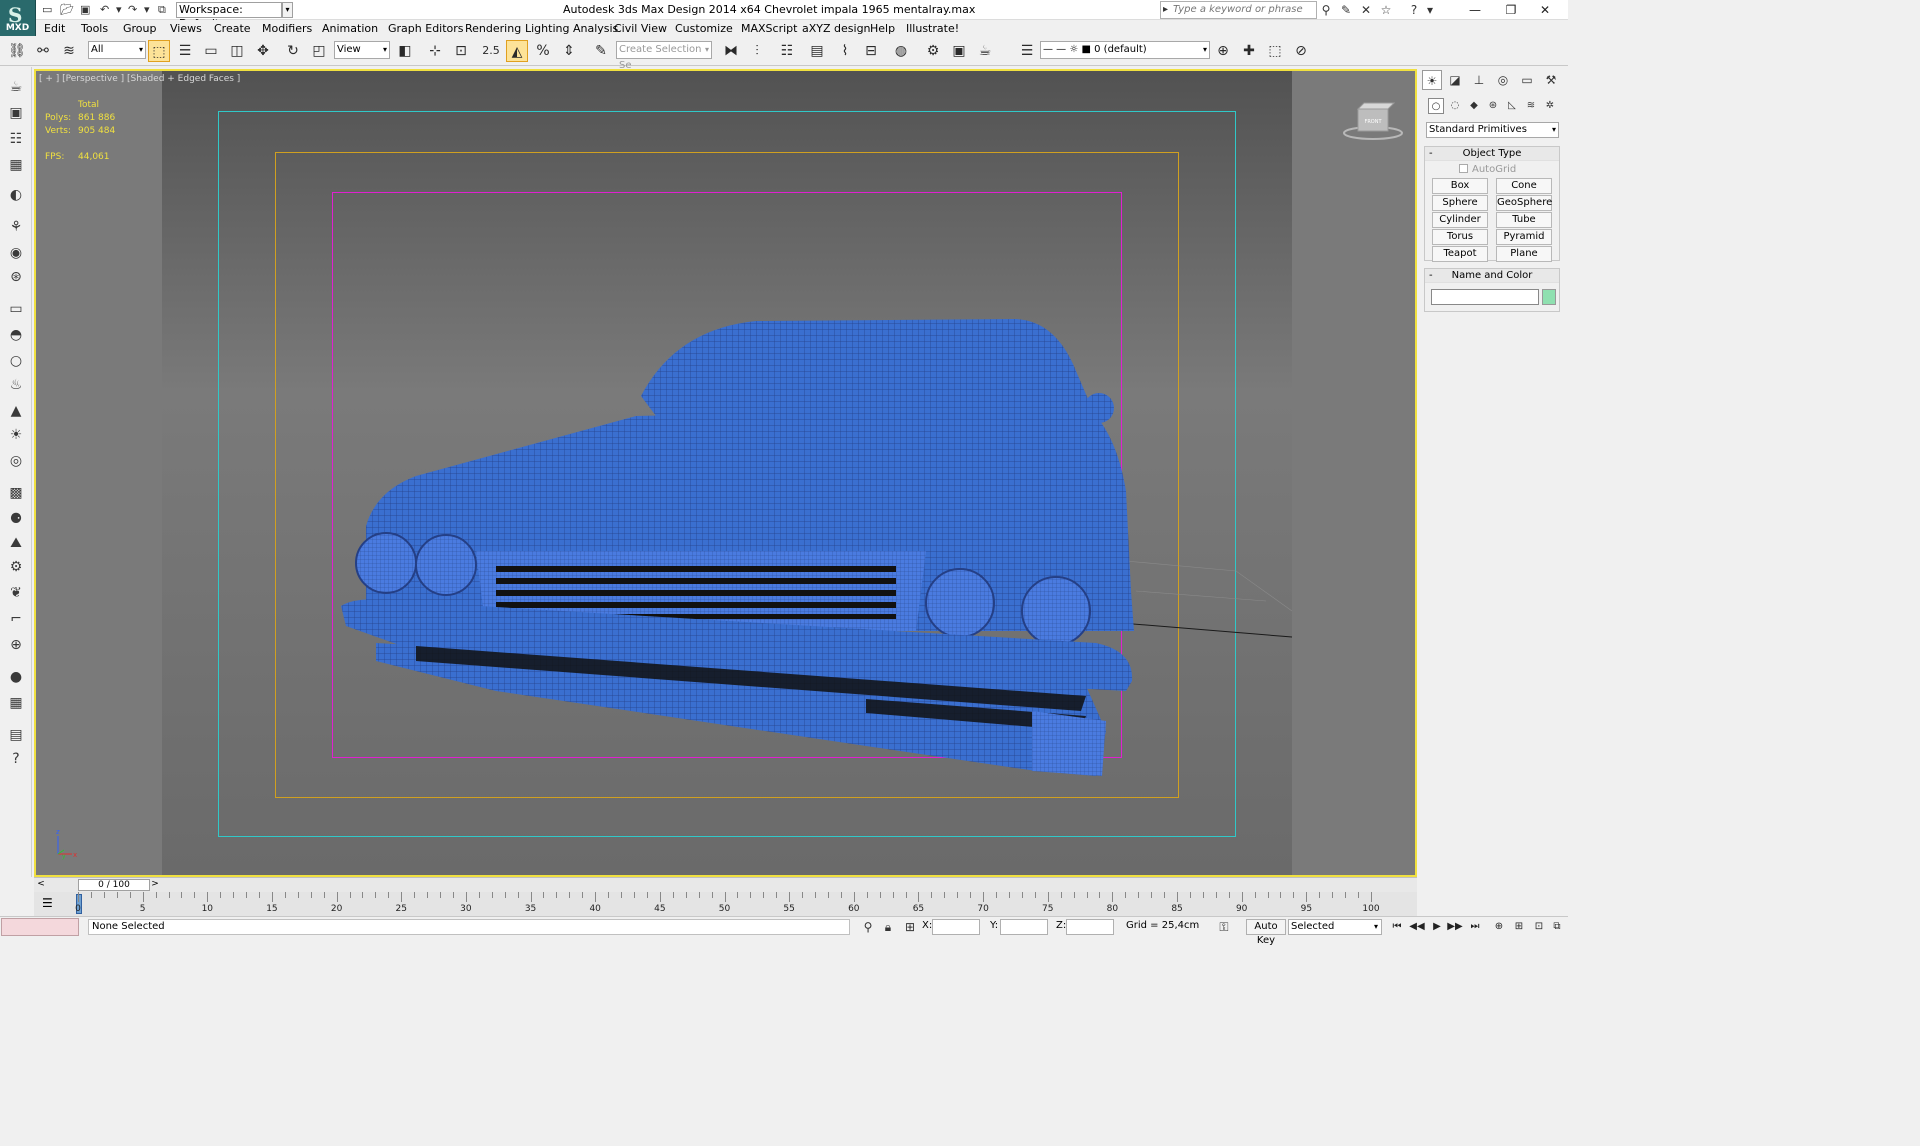  Describe the element at coordinates (17, 51) in the screenshot. I see `select-and-link-icon: ⛓` at that location.